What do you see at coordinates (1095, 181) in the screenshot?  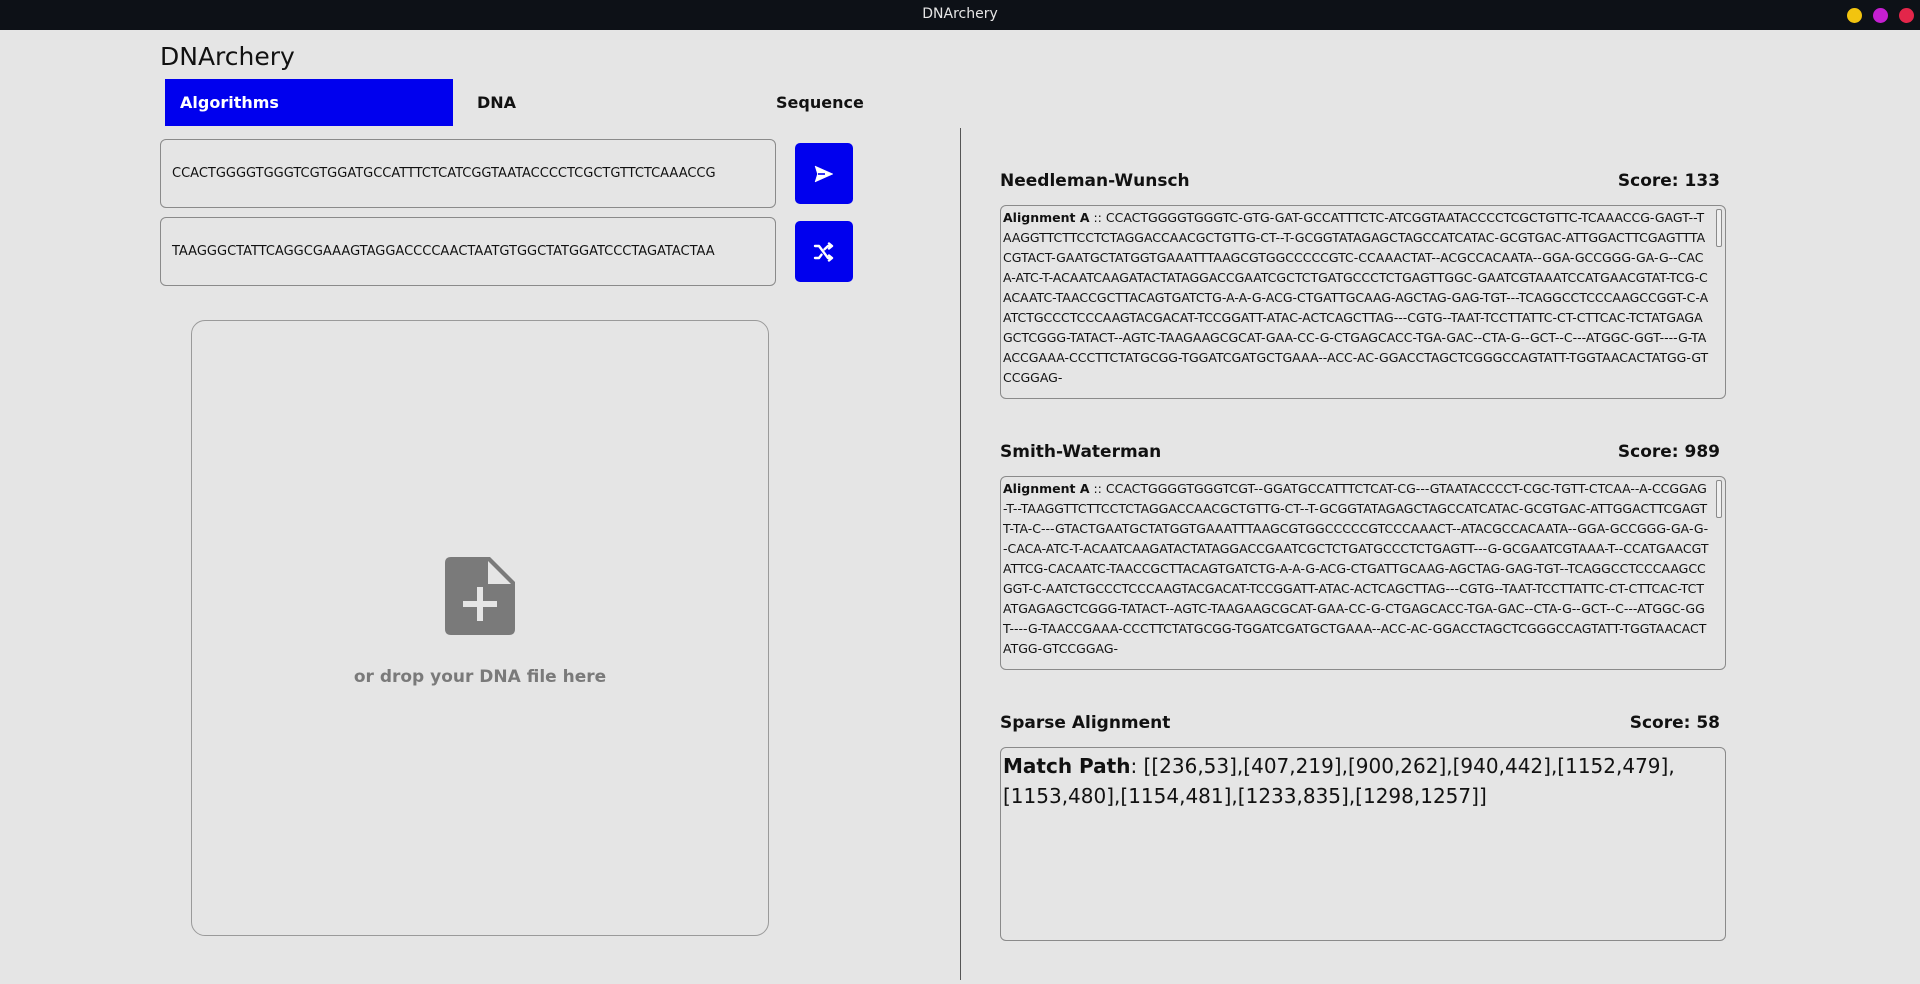 I see `needleman-wunsch-title: Needleman-Wunsch` at bounding box center [1095, 181].